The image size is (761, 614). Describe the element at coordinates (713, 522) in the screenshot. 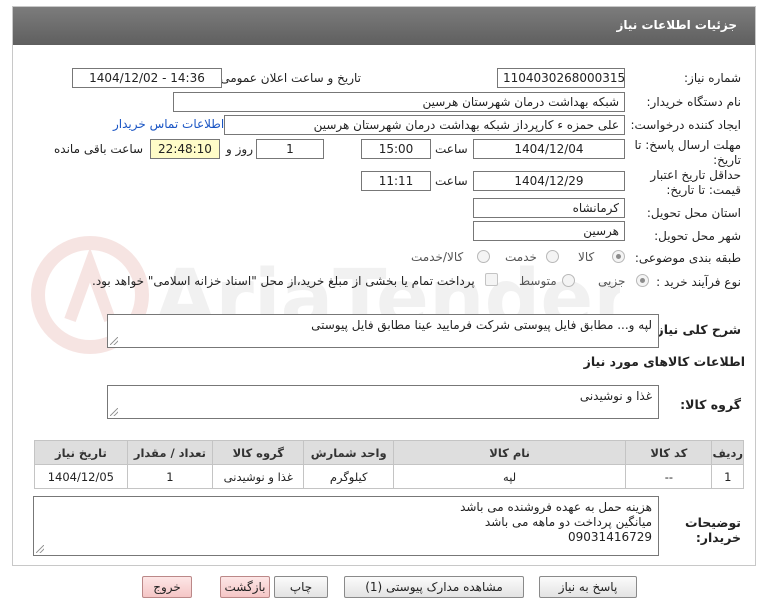

I see `buyer-notes-label-1: توضیحات` at that location.